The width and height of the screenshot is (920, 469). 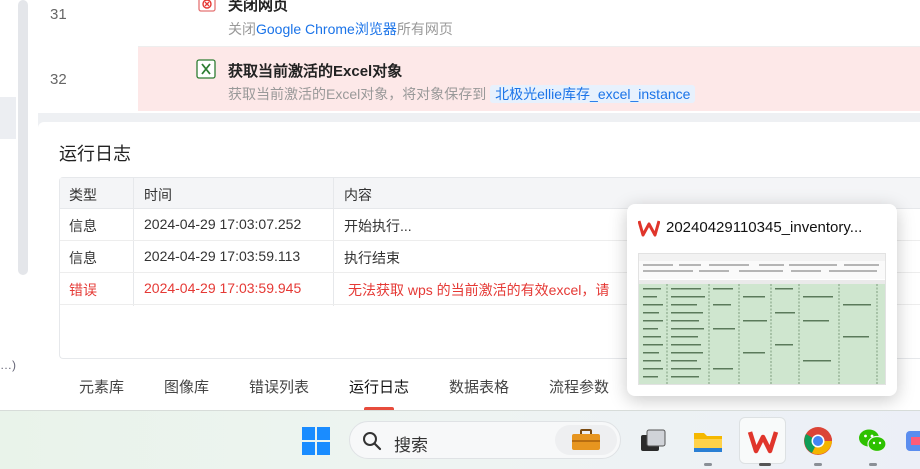 I want to click on cell-content: 执行结束, so click(x=372, y=258).